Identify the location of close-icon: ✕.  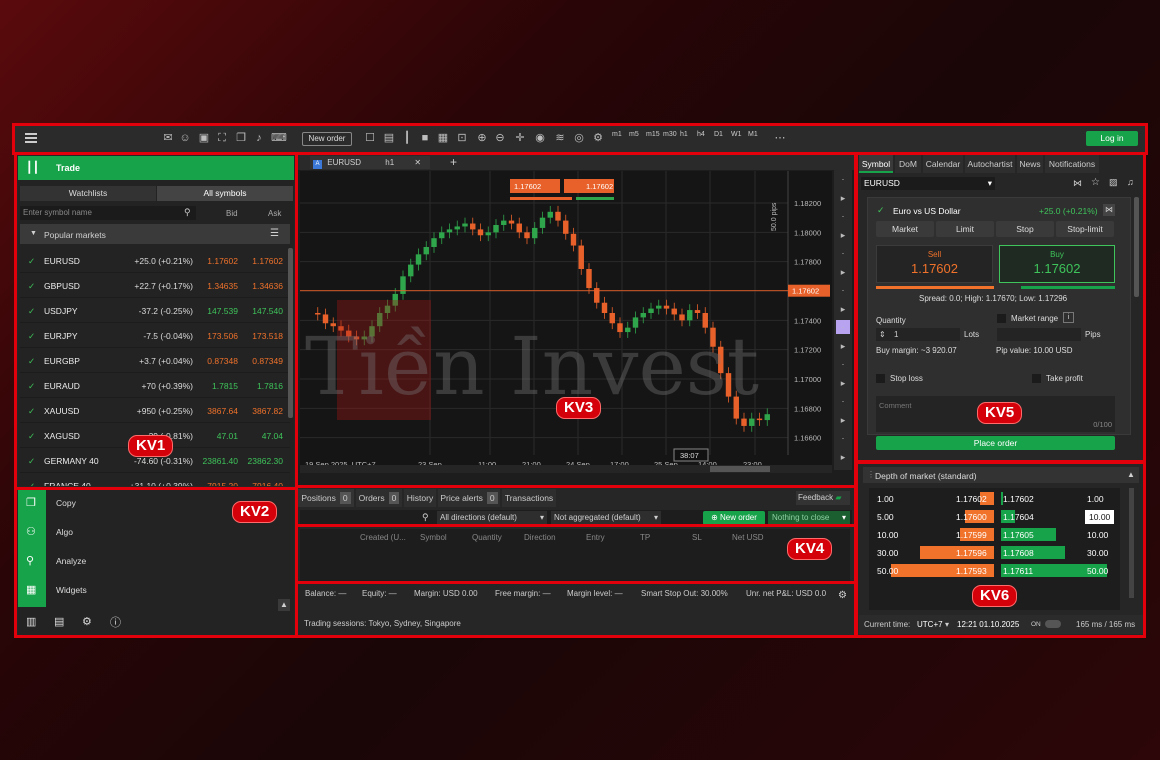
(417, 162).